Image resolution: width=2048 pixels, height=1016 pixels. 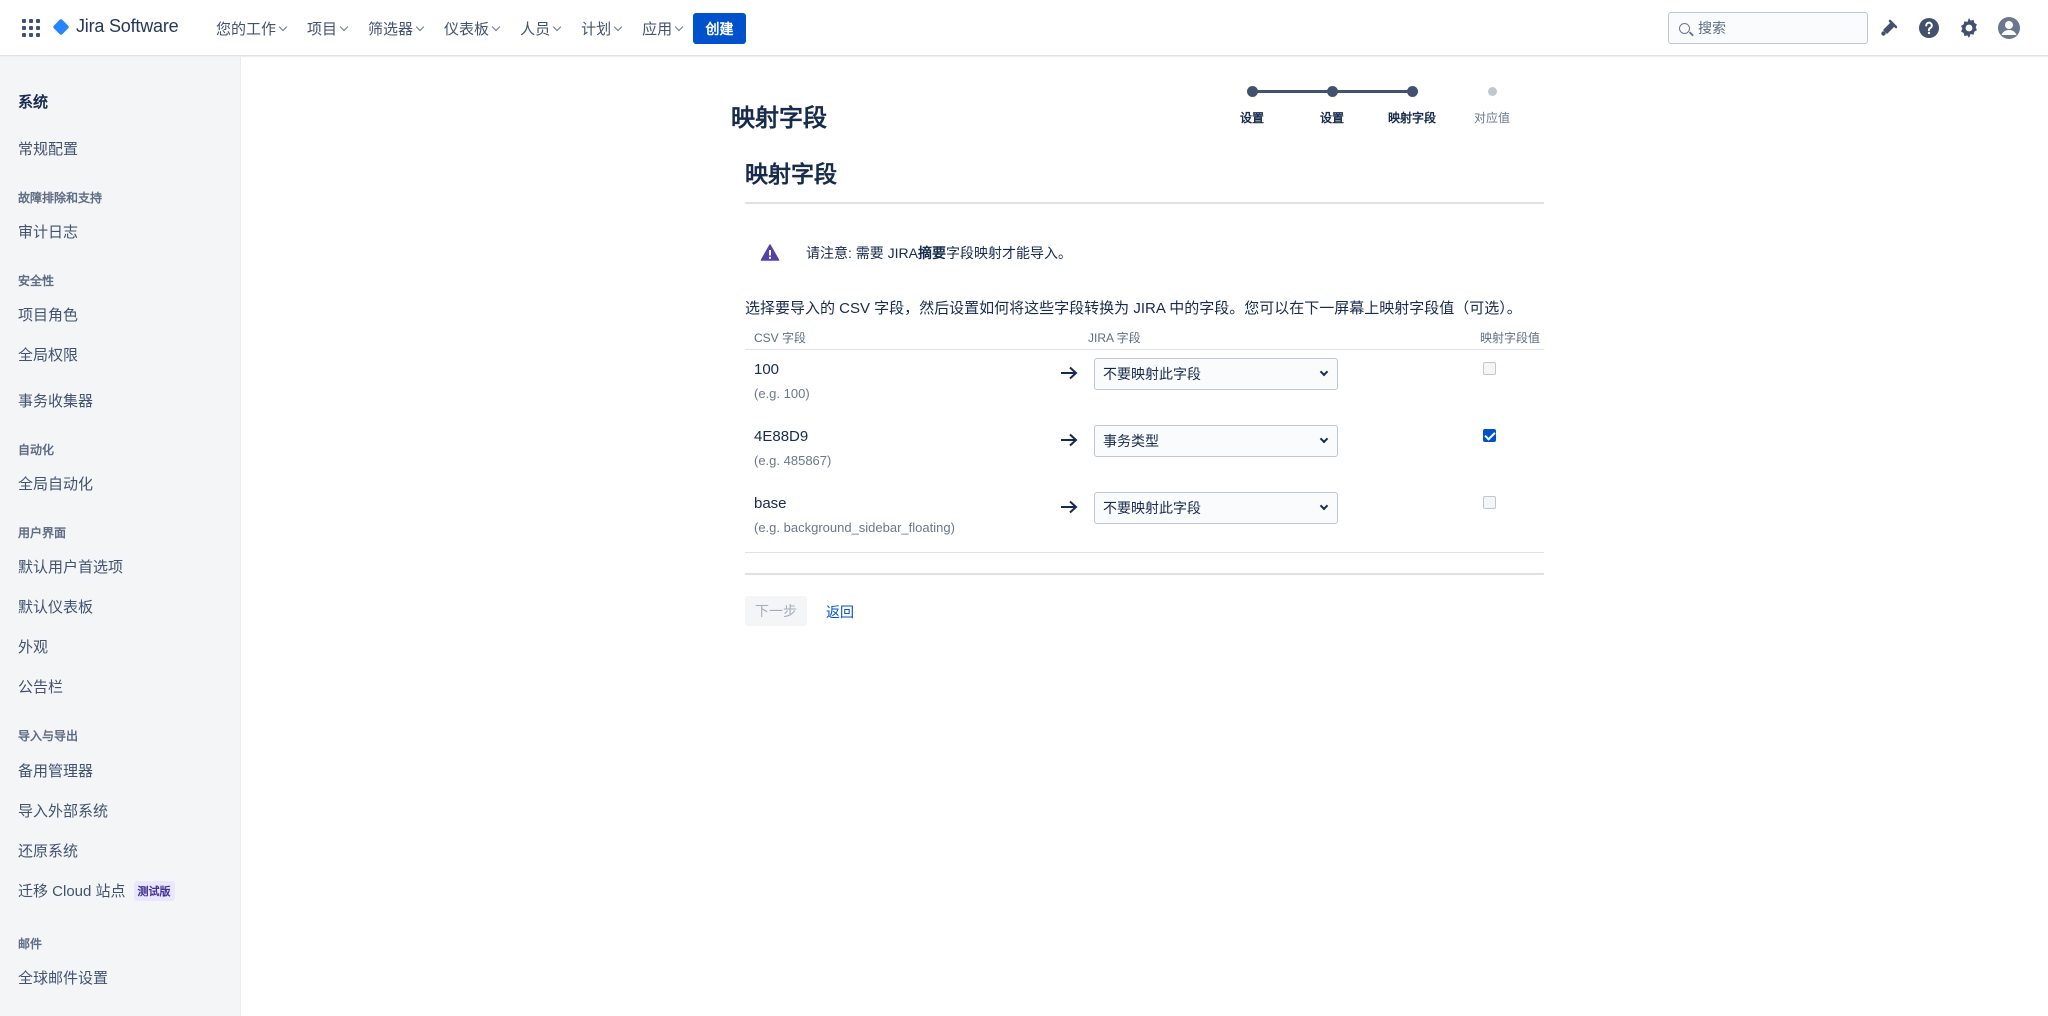 I want to click on csv-field-example: (e.g. 485867), so click(x=793, y=460).